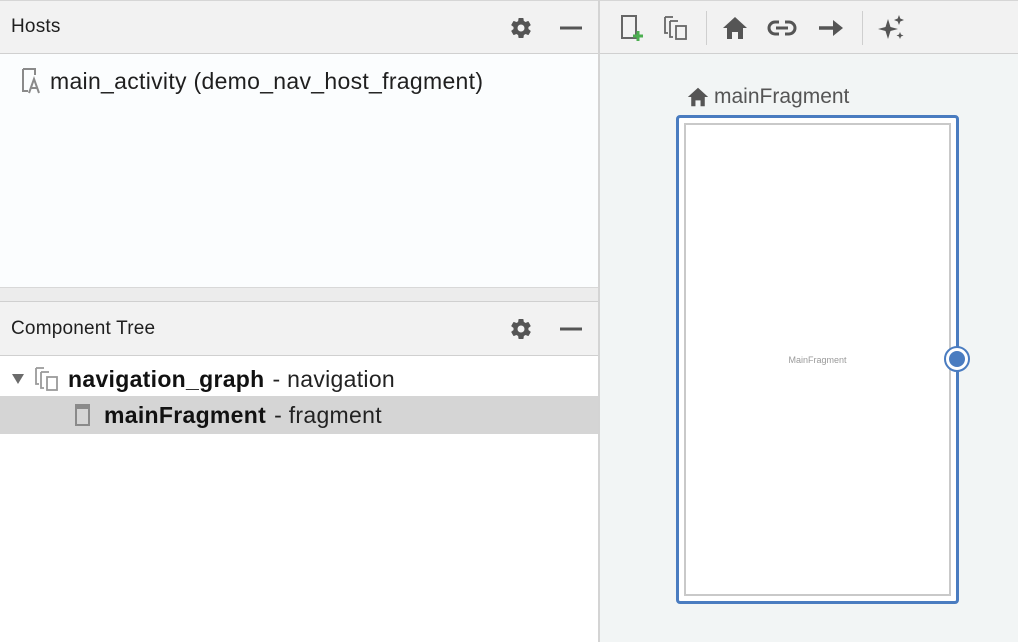 This screenshot has width=1018, height=642. I want to click on link-icon, so click(782, 28).